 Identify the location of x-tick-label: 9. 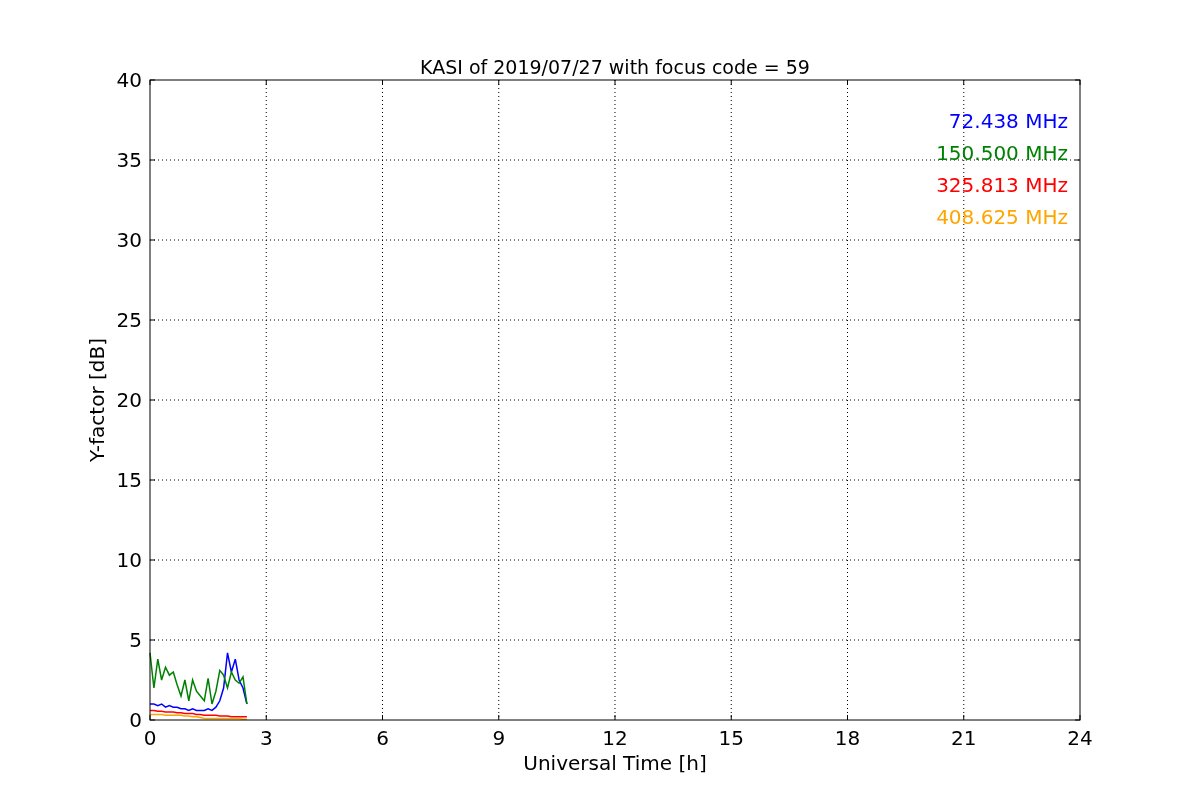
(499, 738).